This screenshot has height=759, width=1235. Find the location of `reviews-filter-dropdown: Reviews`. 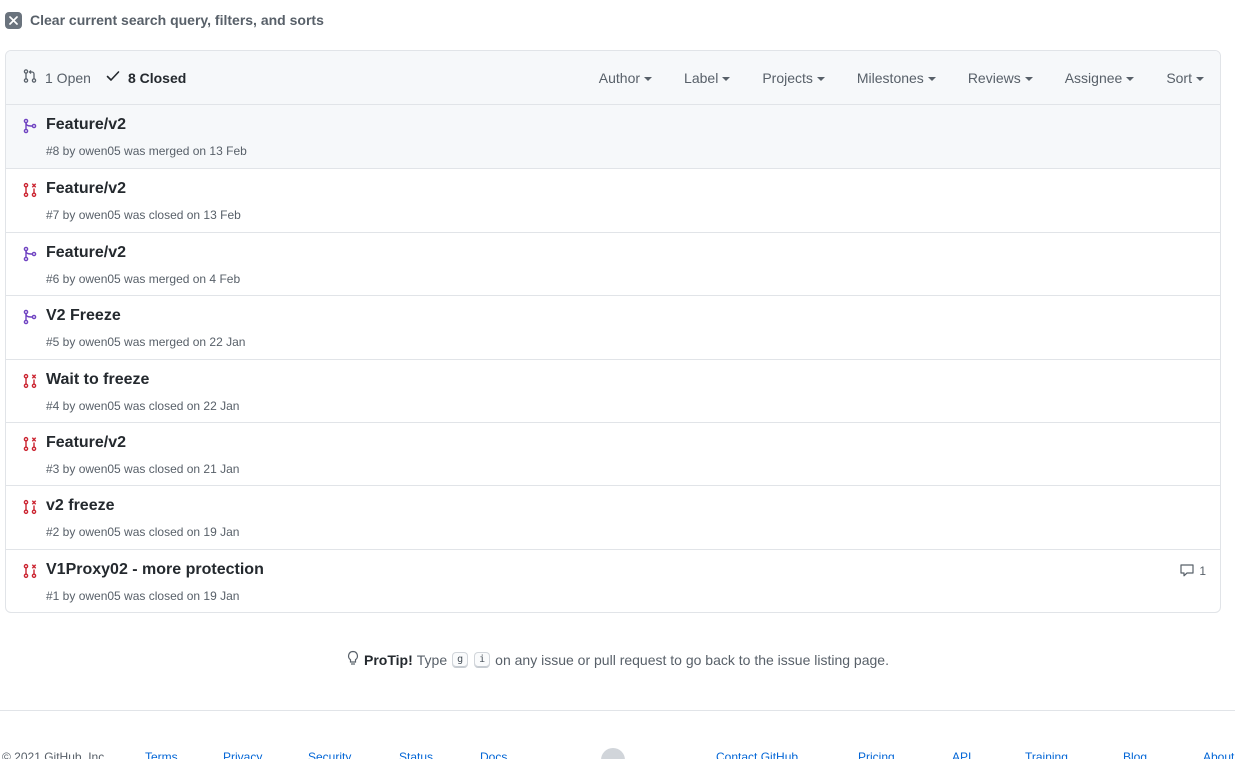

reviews-filter-dropdown: Reviews is located at coordinates (1000, 78).